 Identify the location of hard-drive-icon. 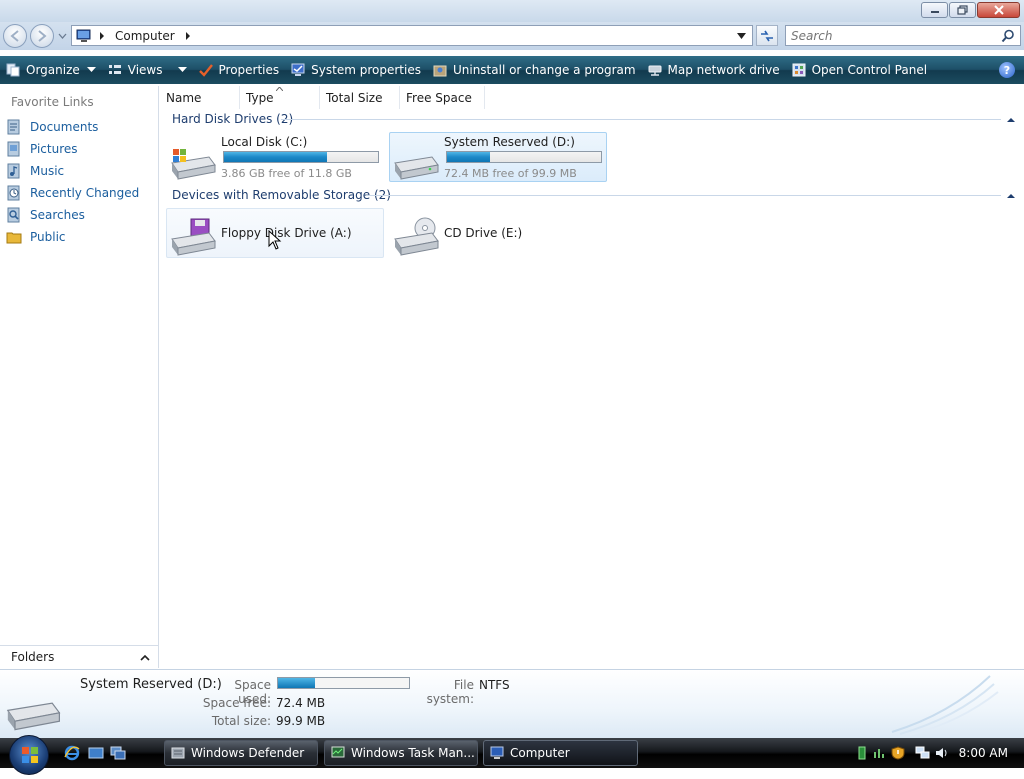
(416, 168).